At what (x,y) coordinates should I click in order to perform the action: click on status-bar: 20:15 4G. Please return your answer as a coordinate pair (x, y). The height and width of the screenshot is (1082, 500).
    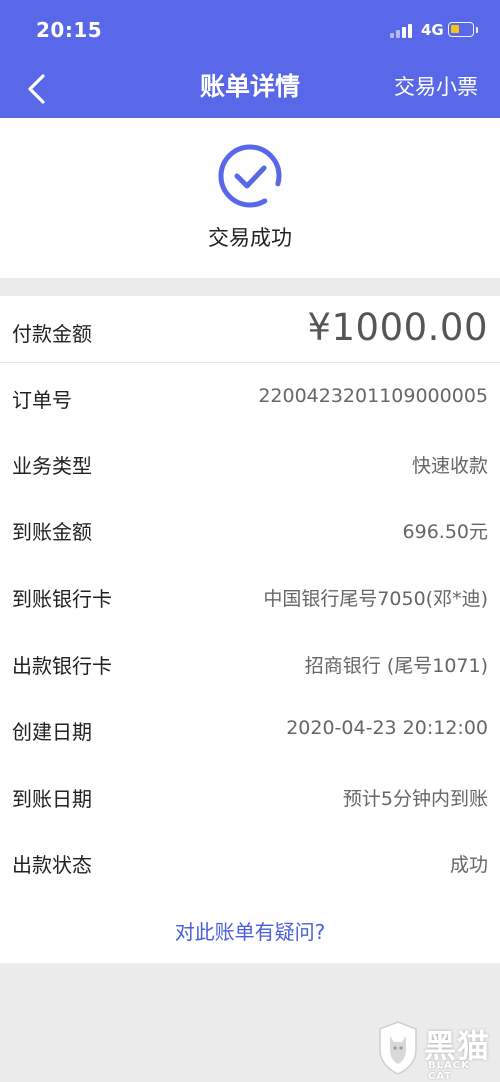
    Looking at the image, I should click on (250, 30).